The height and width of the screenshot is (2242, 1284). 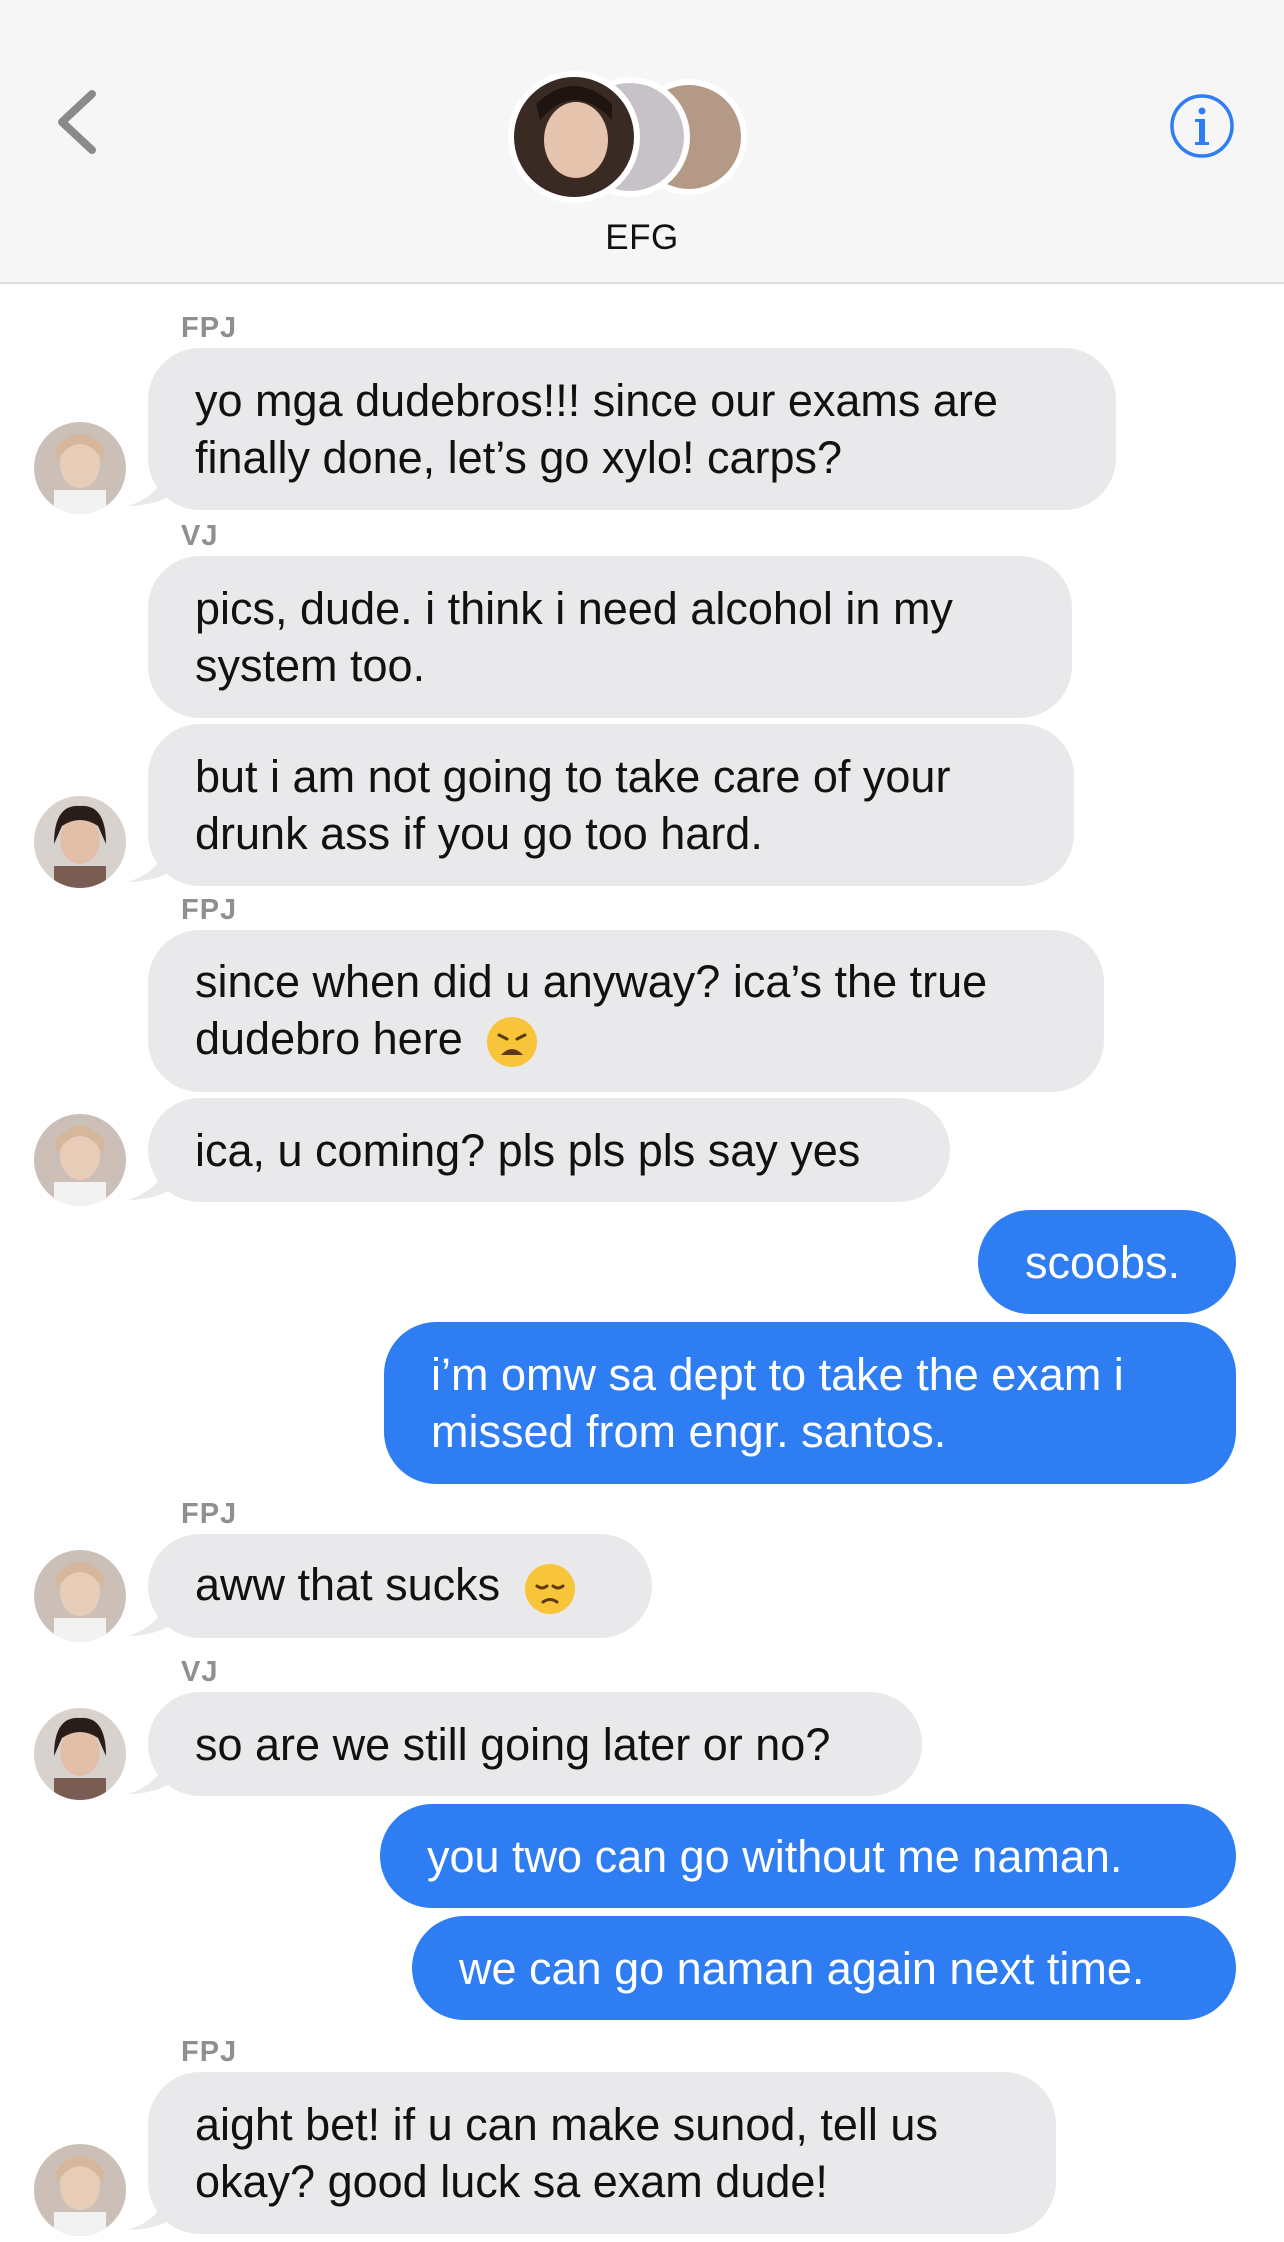 What do you see at coordinates (775, 1856) in the screenshot?
I see `message-text: you two can go without me naman.` at bounding box center [775, 1856].